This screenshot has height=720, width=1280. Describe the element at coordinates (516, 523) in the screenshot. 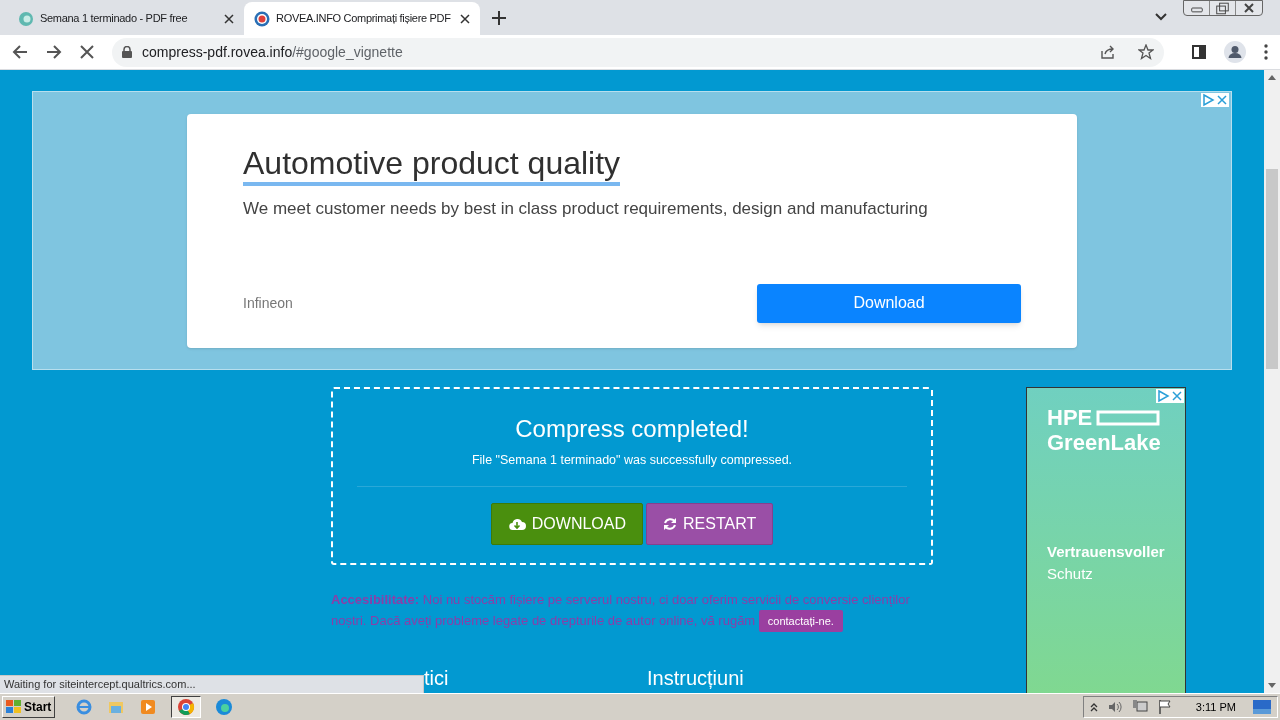

I see `cloud-download-icon` at that location.